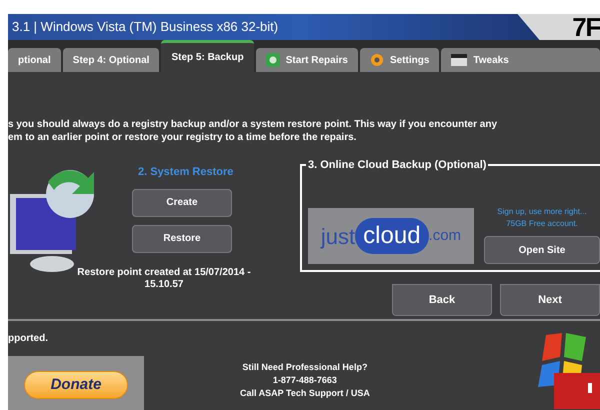  I want to click on repair-icon, so click(273, 60).